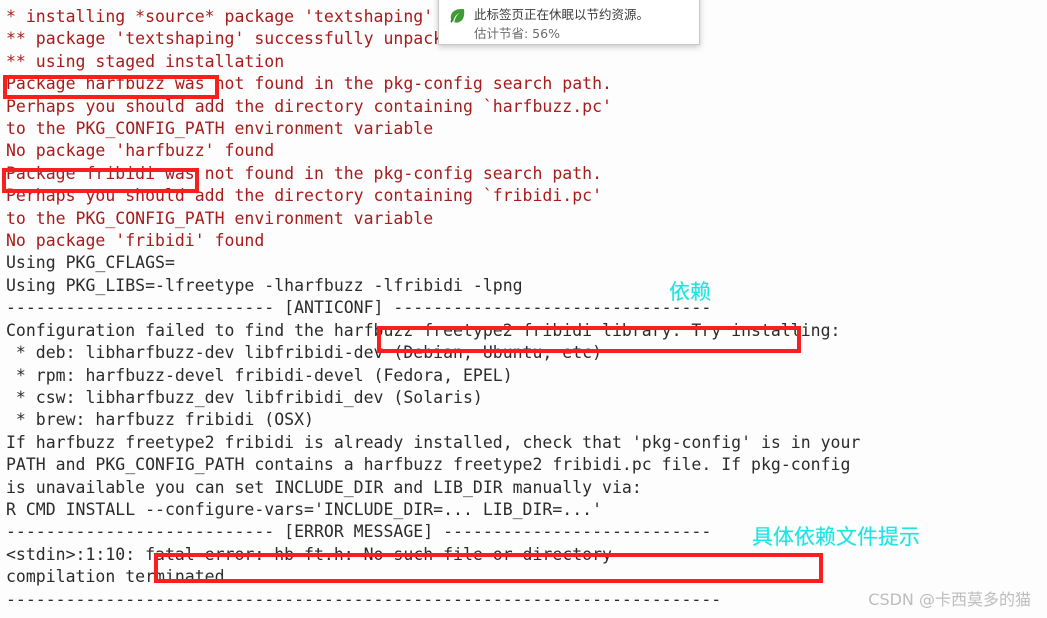  Describe the element at coordinates (160, 420) in the screenshot. I see `terminal-line: * brew: harfbuzz fribidi (OSX)` at that location.